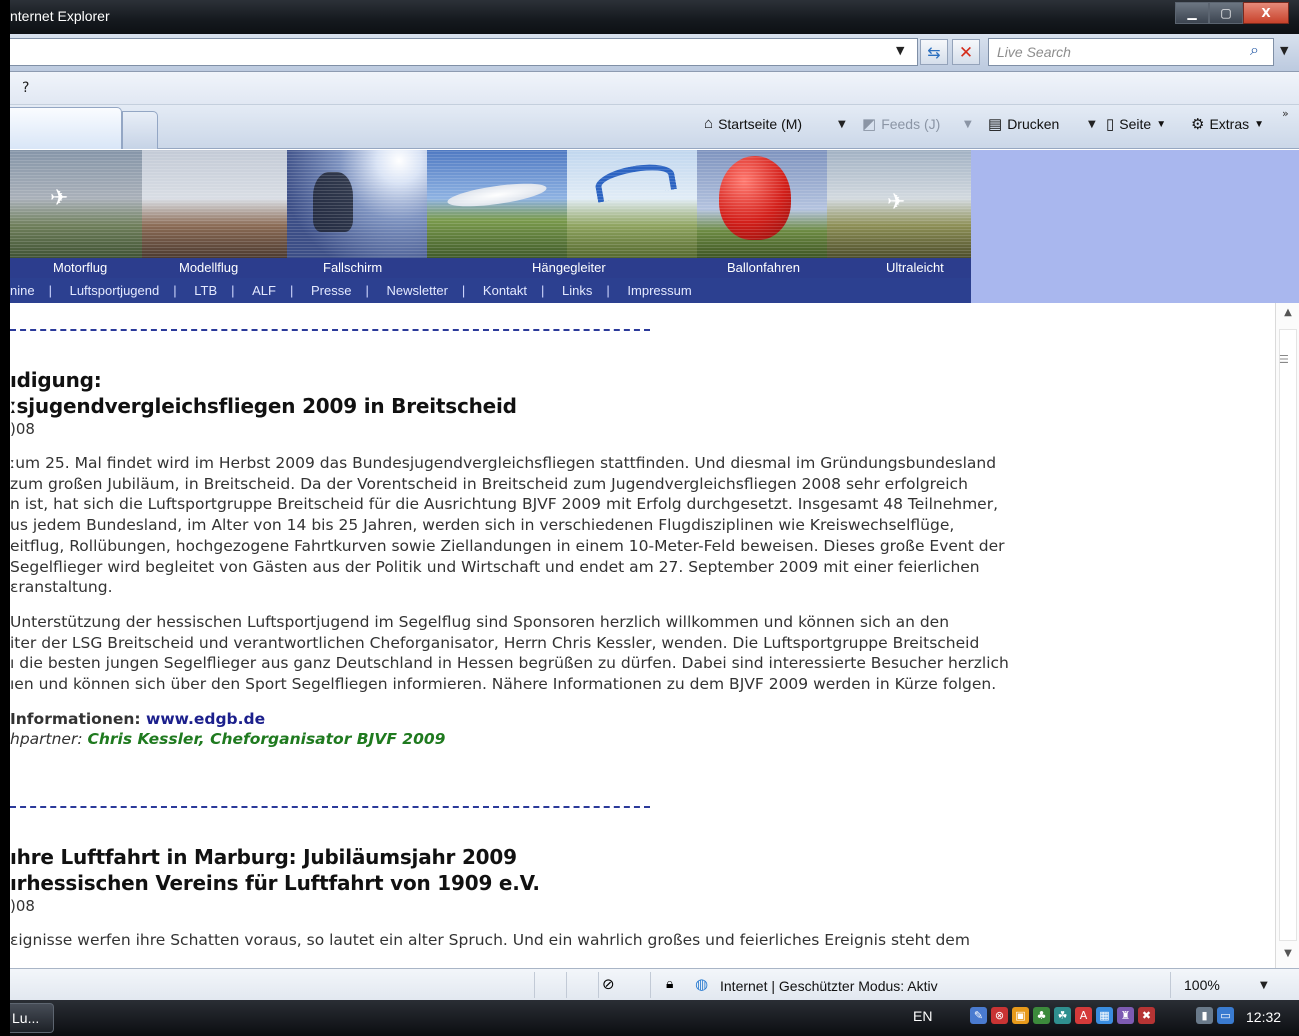 This screenshot has width=1299, height=1036. What do you see at coordinates (1287, 315) in the screenshot?
I see `scroll-up-arrow-icon: ▲` at bounding box center [1287, 315].